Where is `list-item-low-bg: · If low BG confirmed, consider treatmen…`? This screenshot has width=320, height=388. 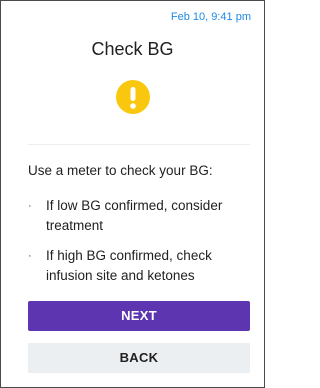 list-item-low-bg: · If low BG confirmed, consider treatmen… is located at coordinates (140, 216).